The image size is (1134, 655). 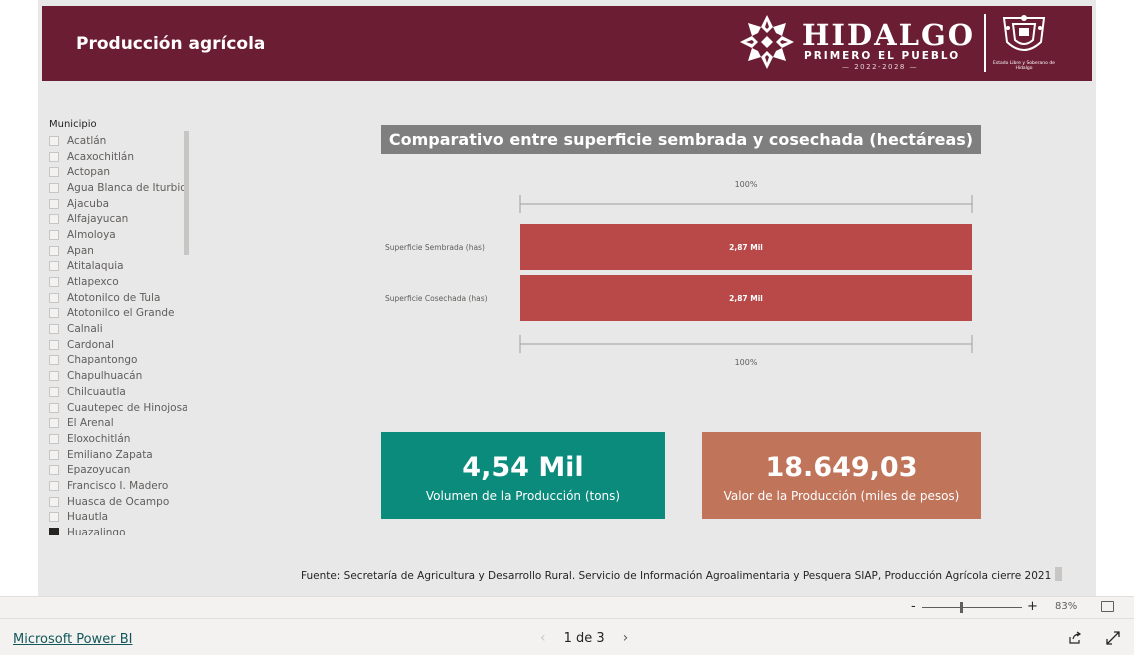 I want to click on zoom-in-button: +, so click(x=1032, y=606).